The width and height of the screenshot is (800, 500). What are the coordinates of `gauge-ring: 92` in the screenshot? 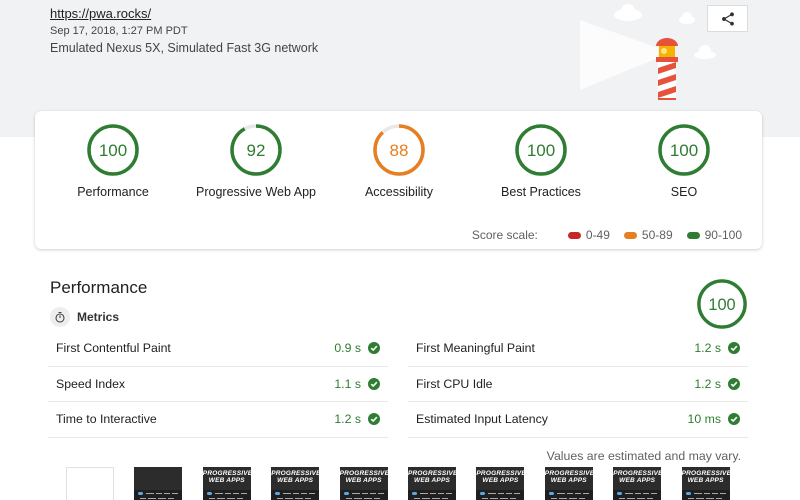 It's located at (256, 150).